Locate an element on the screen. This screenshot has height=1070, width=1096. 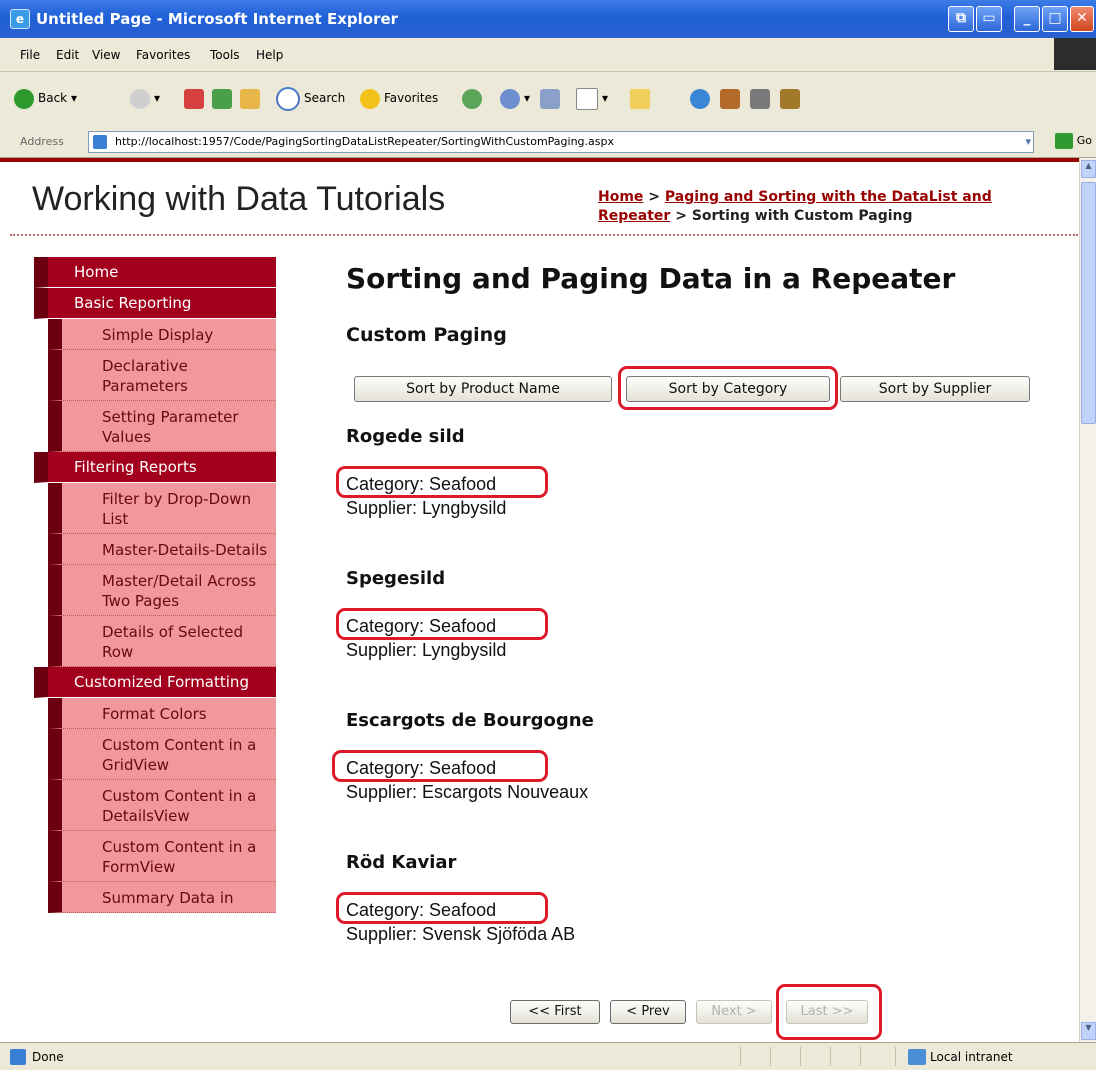
edit-button: ▾ is located at coordinates (592, 98).